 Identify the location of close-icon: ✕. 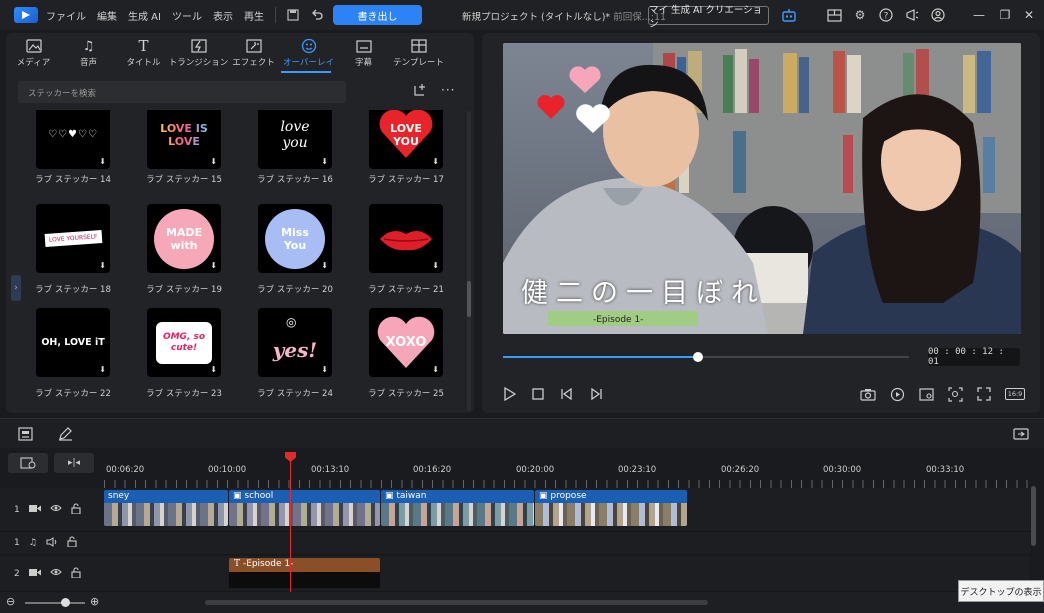
(1029, 15).